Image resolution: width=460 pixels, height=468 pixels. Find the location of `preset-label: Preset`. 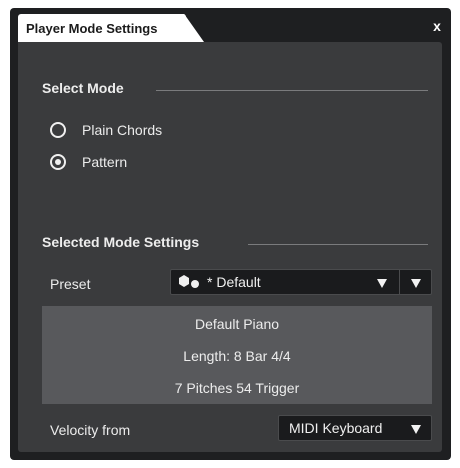

preset-label: Preset is located at coordinates (70, 284).